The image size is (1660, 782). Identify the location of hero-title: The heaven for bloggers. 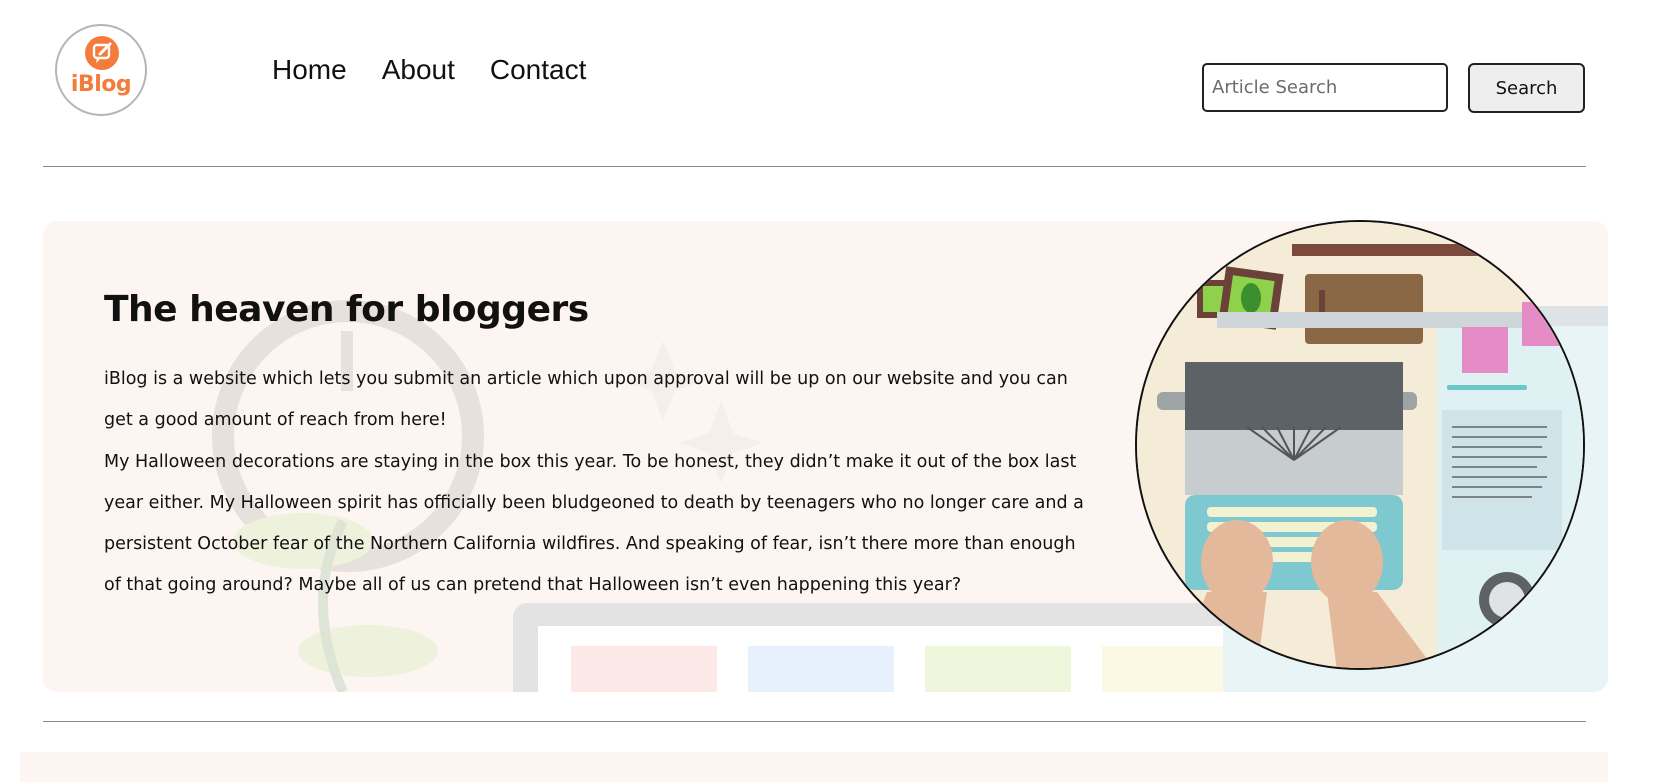
(346, 309).